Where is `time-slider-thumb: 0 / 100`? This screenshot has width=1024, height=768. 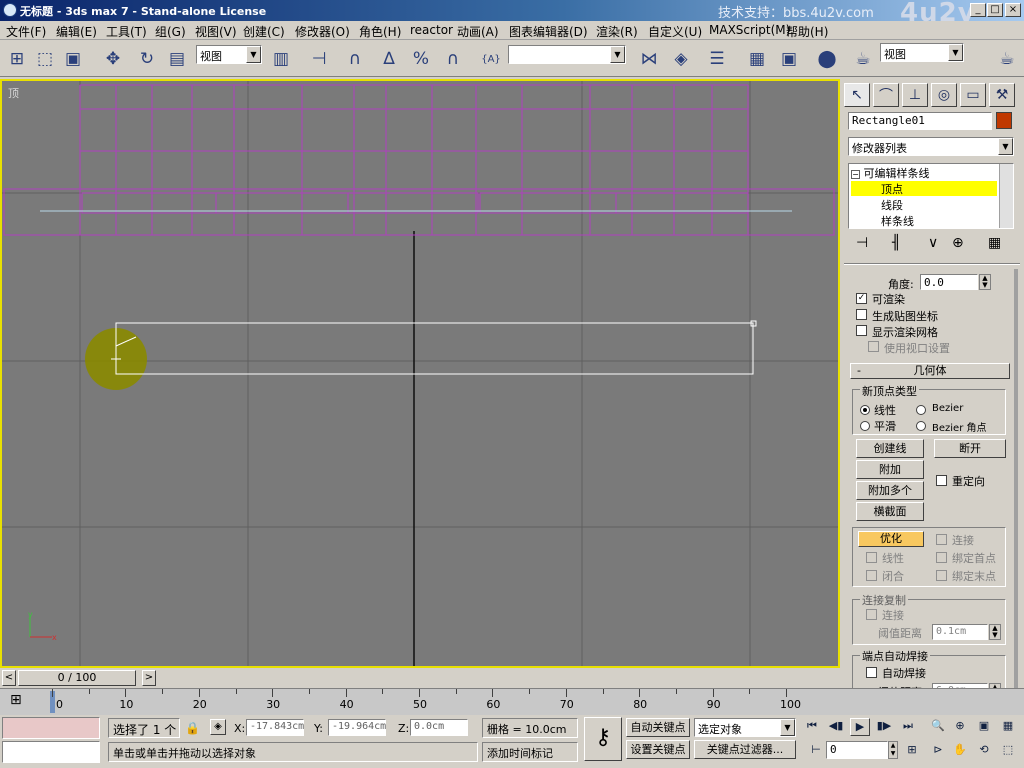
time-slider-thumb: 0 / 100 is located at coordinates (77, 678).